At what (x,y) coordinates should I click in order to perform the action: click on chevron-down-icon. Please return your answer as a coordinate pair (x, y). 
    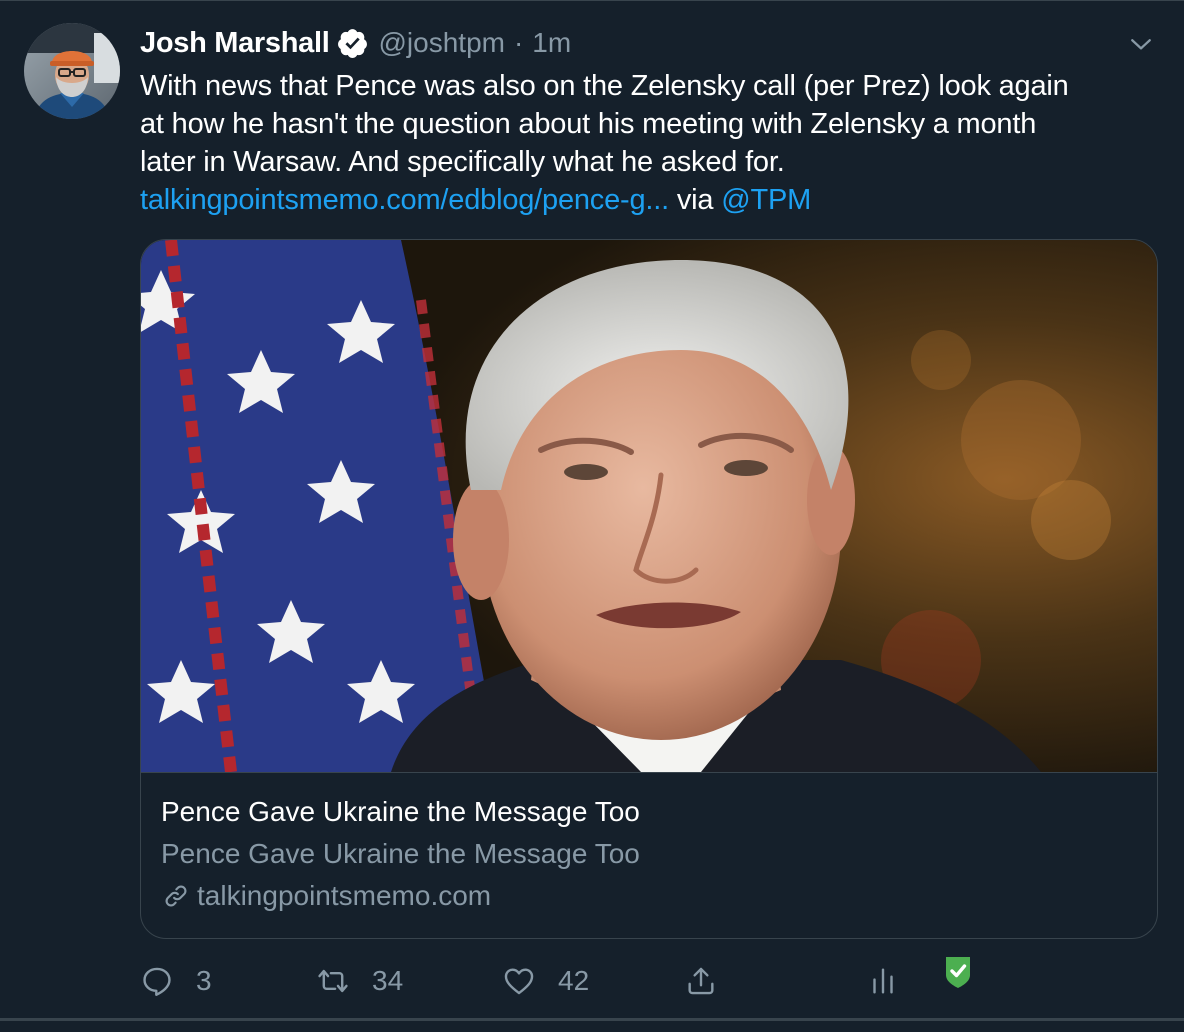
    Looking at the image, I should click on (1141, 44).